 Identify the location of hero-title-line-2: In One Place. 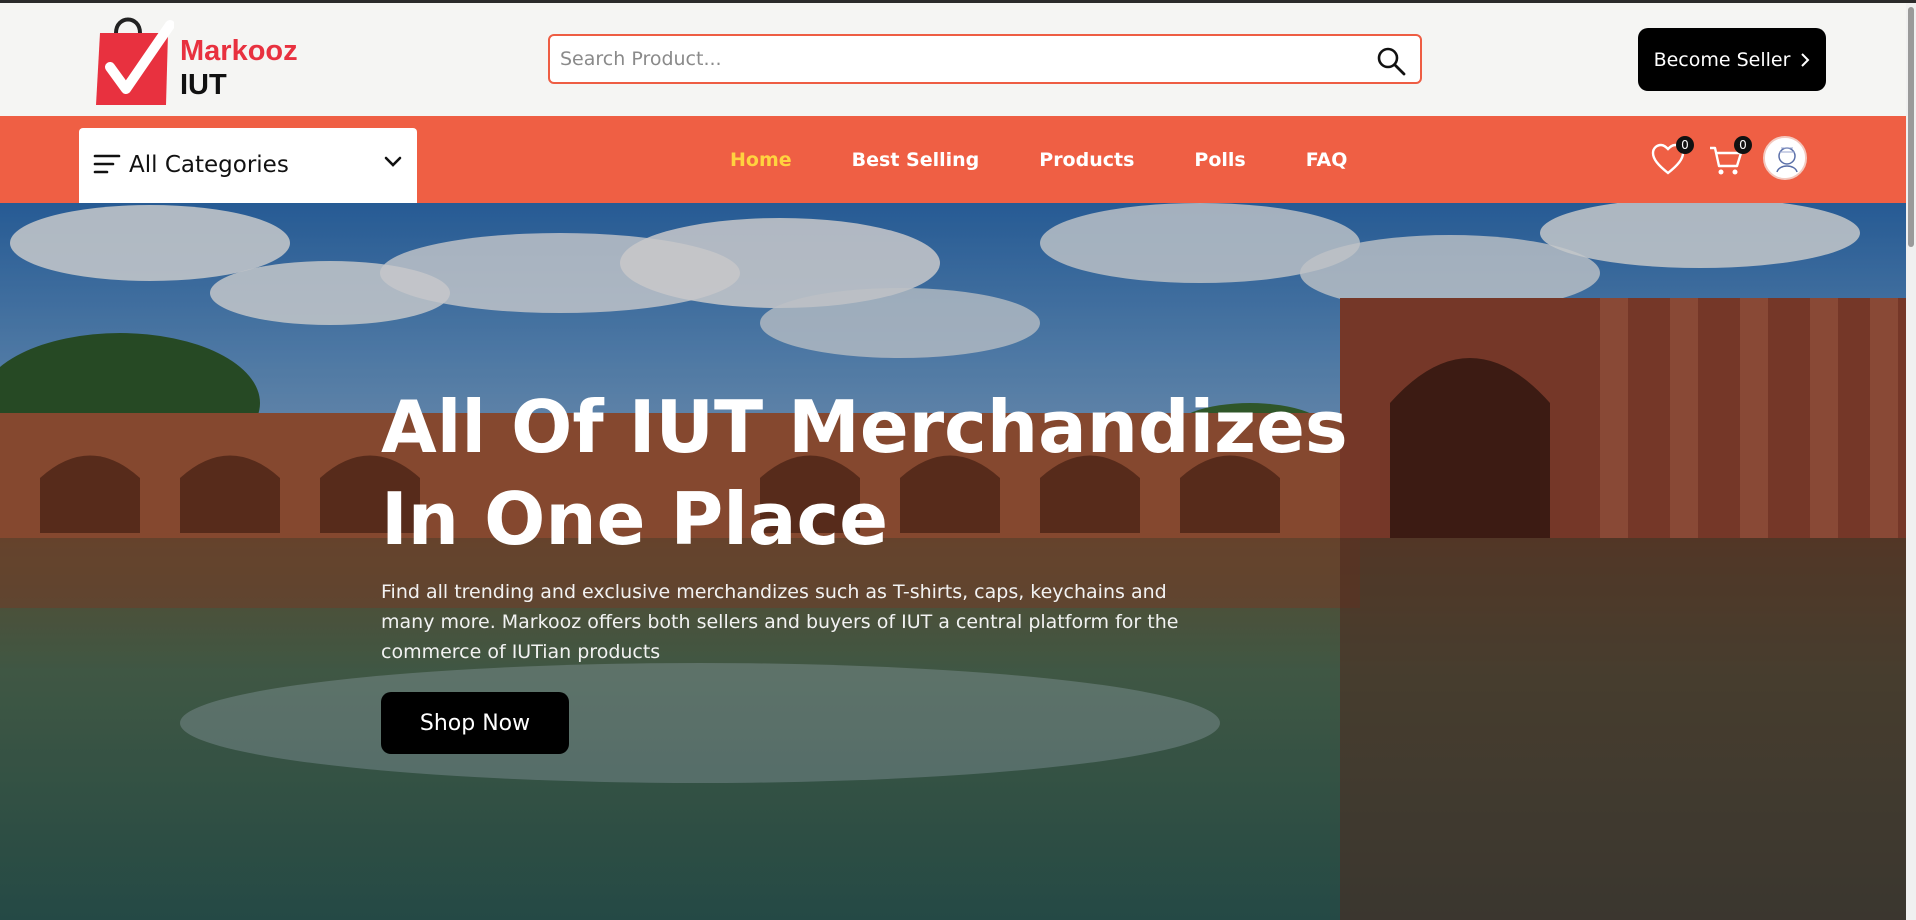
(635, 519).